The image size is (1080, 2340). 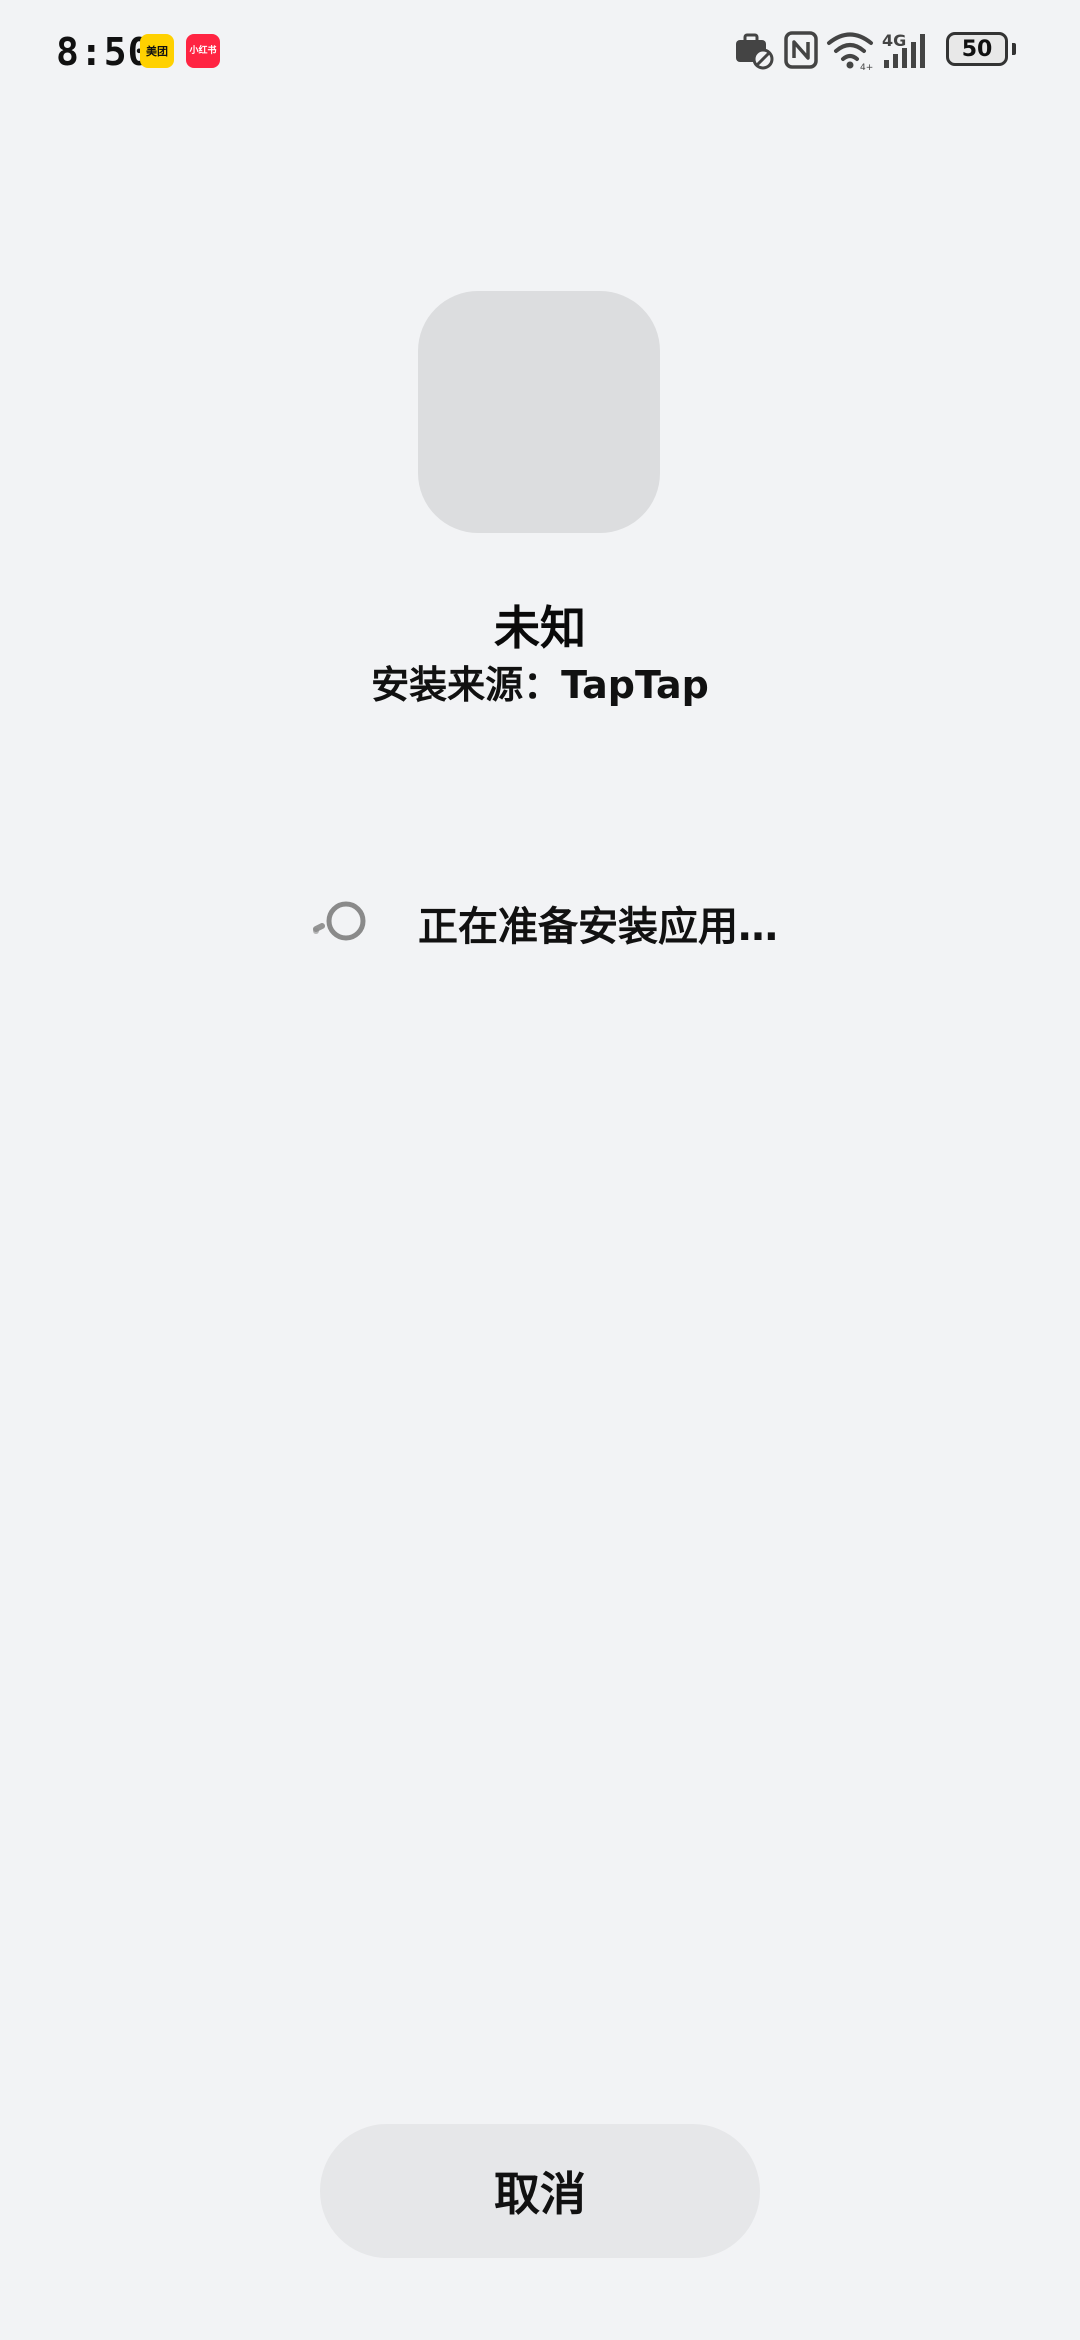 I want to click on wifi-icon: 4+, so click(x=850, y=51).